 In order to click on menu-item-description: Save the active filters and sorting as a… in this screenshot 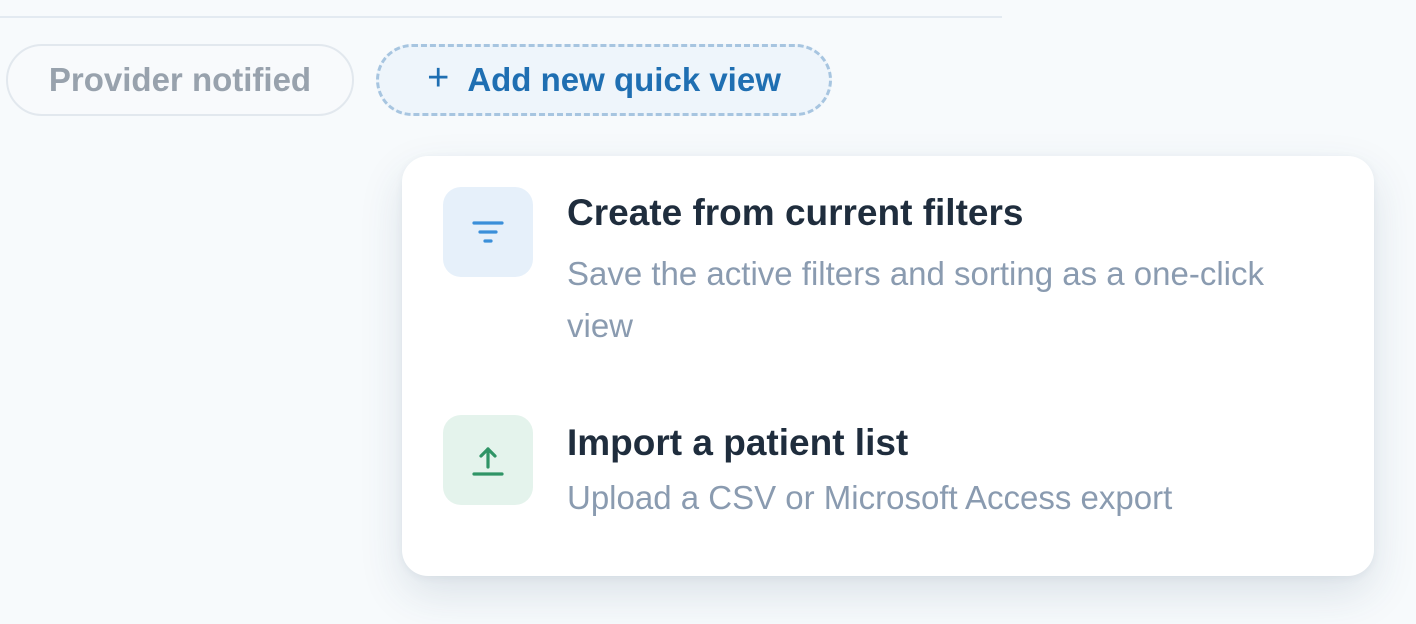, I will do `click(916, 299)`.